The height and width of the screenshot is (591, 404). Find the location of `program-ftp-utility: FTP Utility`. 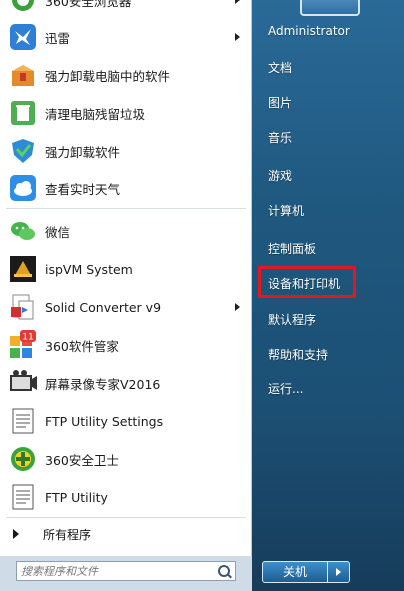

program-ftp-utility: FTP Utility is located at coordinates (126, 497).